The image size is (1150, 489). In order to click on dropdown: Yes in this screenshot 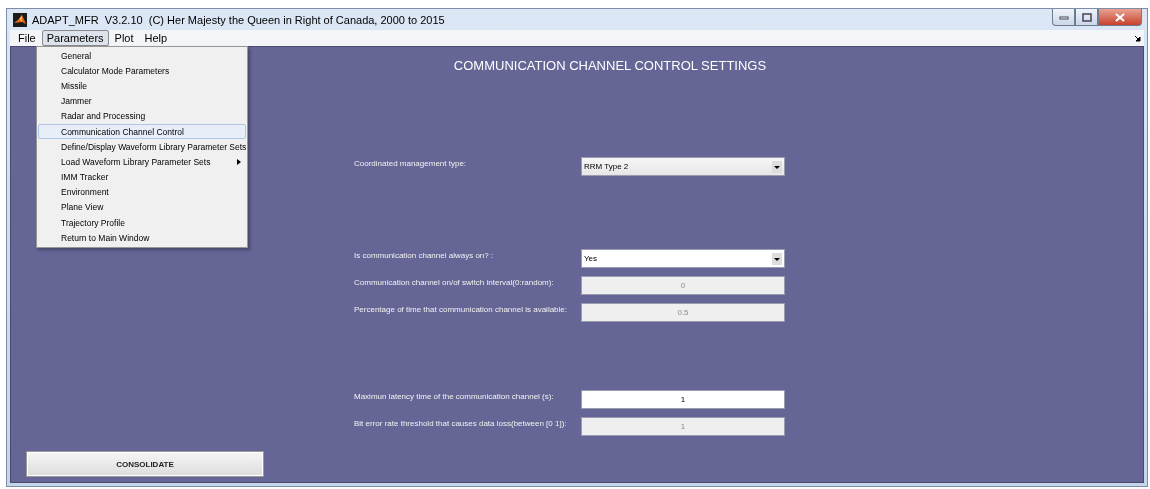, I will do `click(683, 258)`.